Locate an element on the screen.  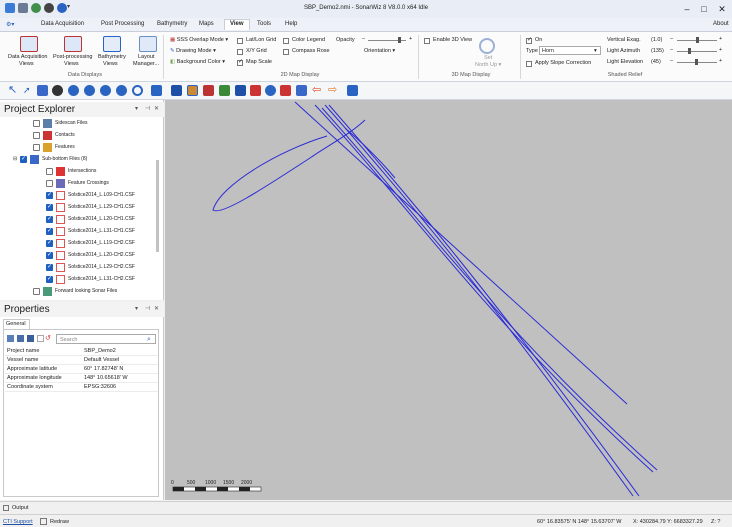
grid-icon is located at coordinates (285, 90).